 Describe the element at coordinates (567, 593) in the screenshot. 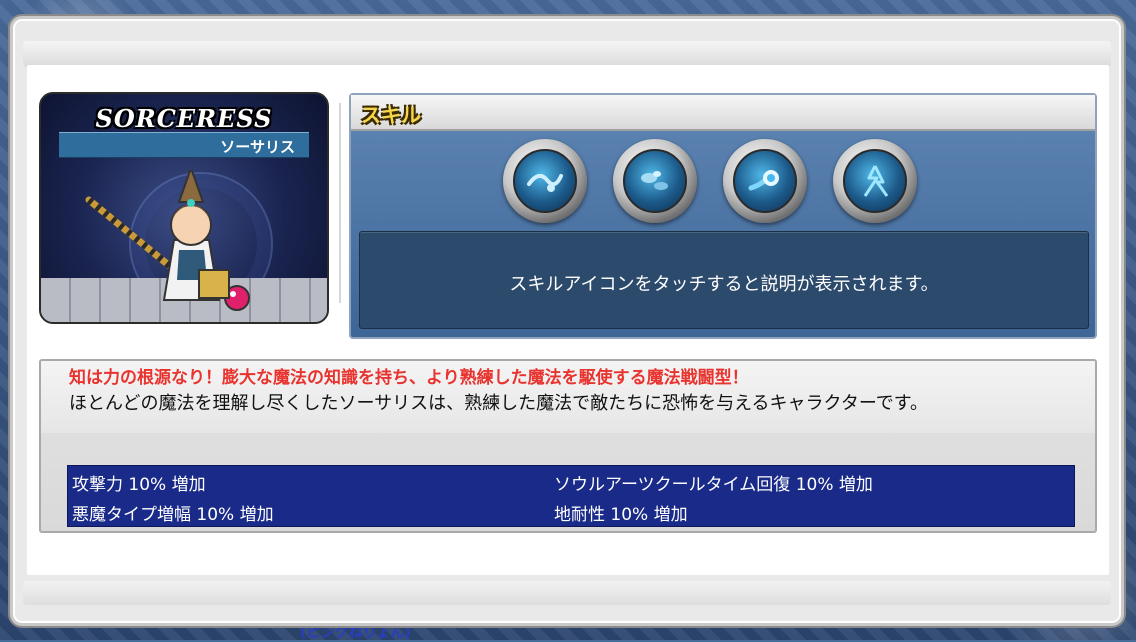

I see `dialog-bottom-bar` at that location.